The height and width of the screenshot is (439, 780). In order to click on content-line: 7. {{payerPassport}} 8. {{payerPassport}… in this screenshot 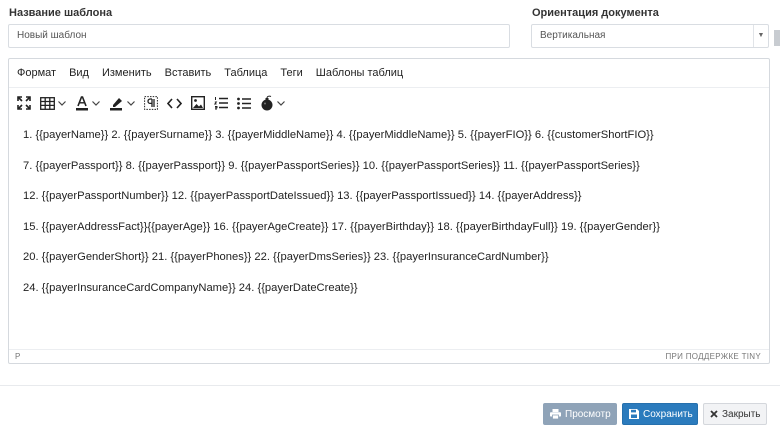, I will do `click(331, 165)`.